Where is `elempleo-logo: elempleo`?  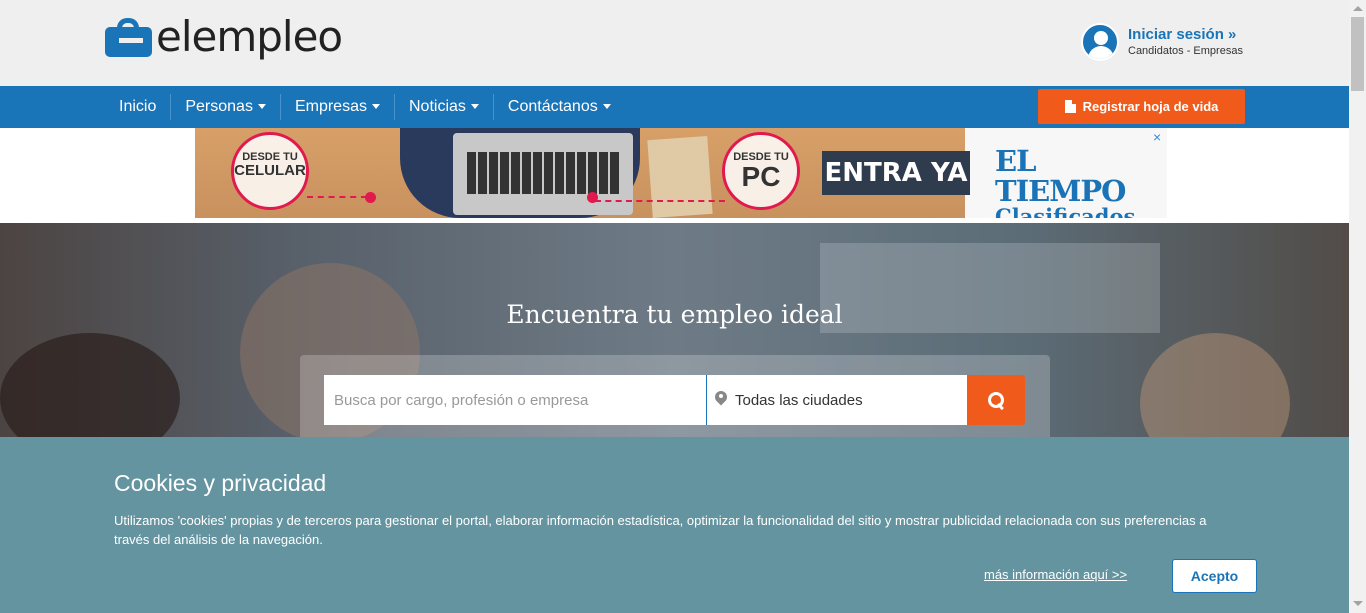
elempleo-logo: elempleo is located at coordinates (224, 36).